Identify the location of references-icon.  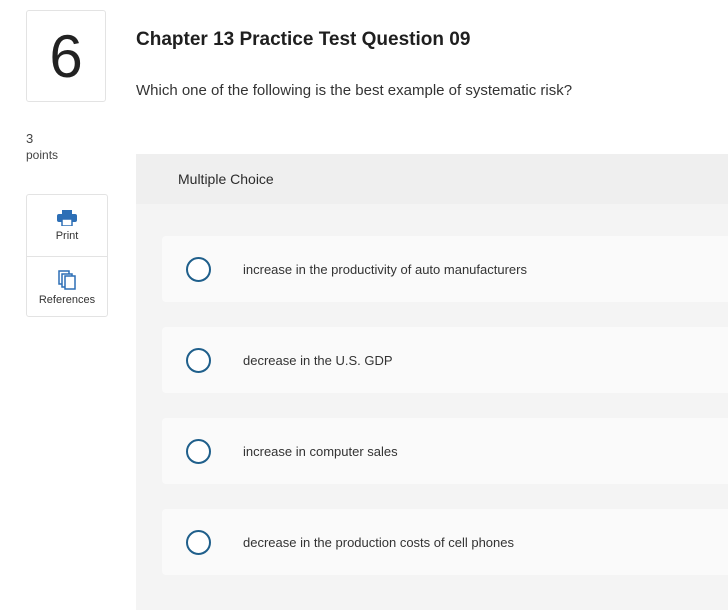
(67, 279).